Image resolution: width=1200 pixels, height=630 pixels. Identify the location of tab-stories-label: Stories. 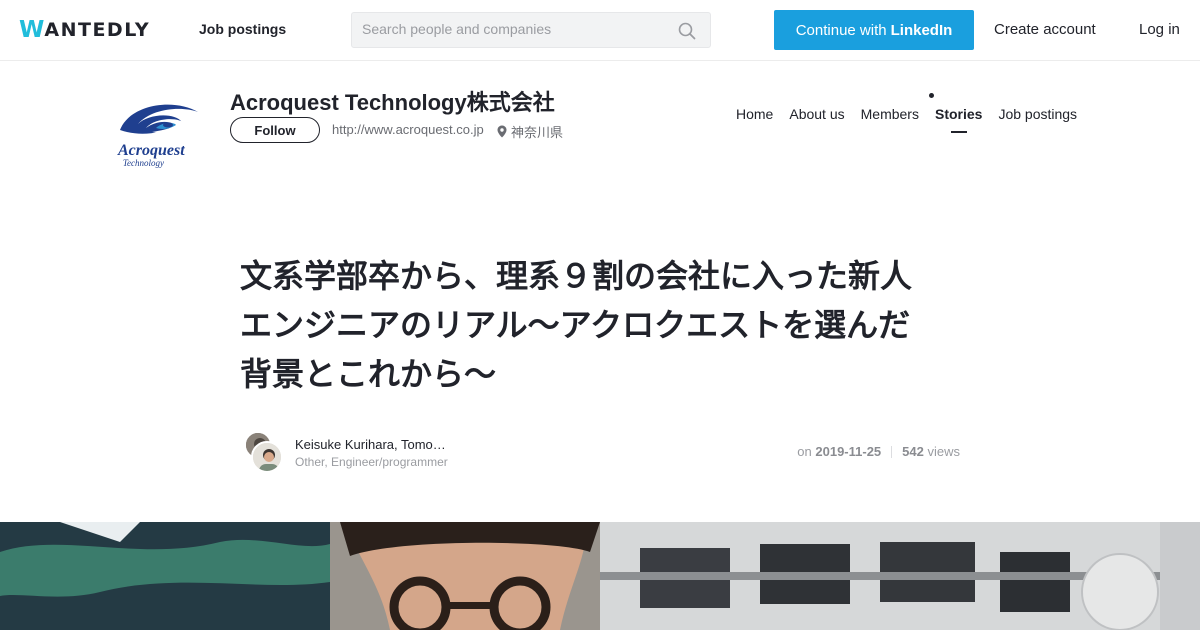
(958, 114).